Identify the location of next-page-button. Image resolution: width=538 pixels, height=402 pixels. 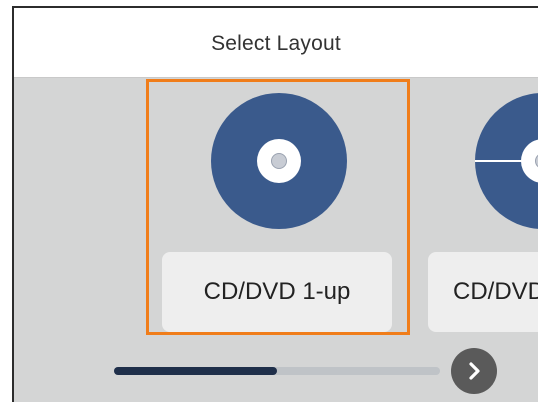
(474, 371).